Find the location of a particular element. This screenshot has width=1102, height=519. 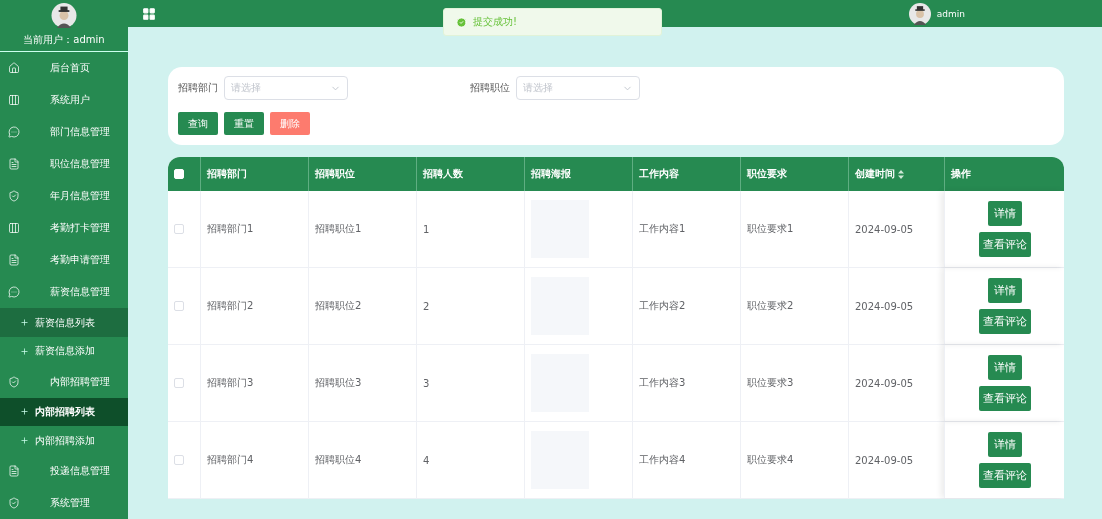

action-button: 查询 is located at coordinates (198, 123).